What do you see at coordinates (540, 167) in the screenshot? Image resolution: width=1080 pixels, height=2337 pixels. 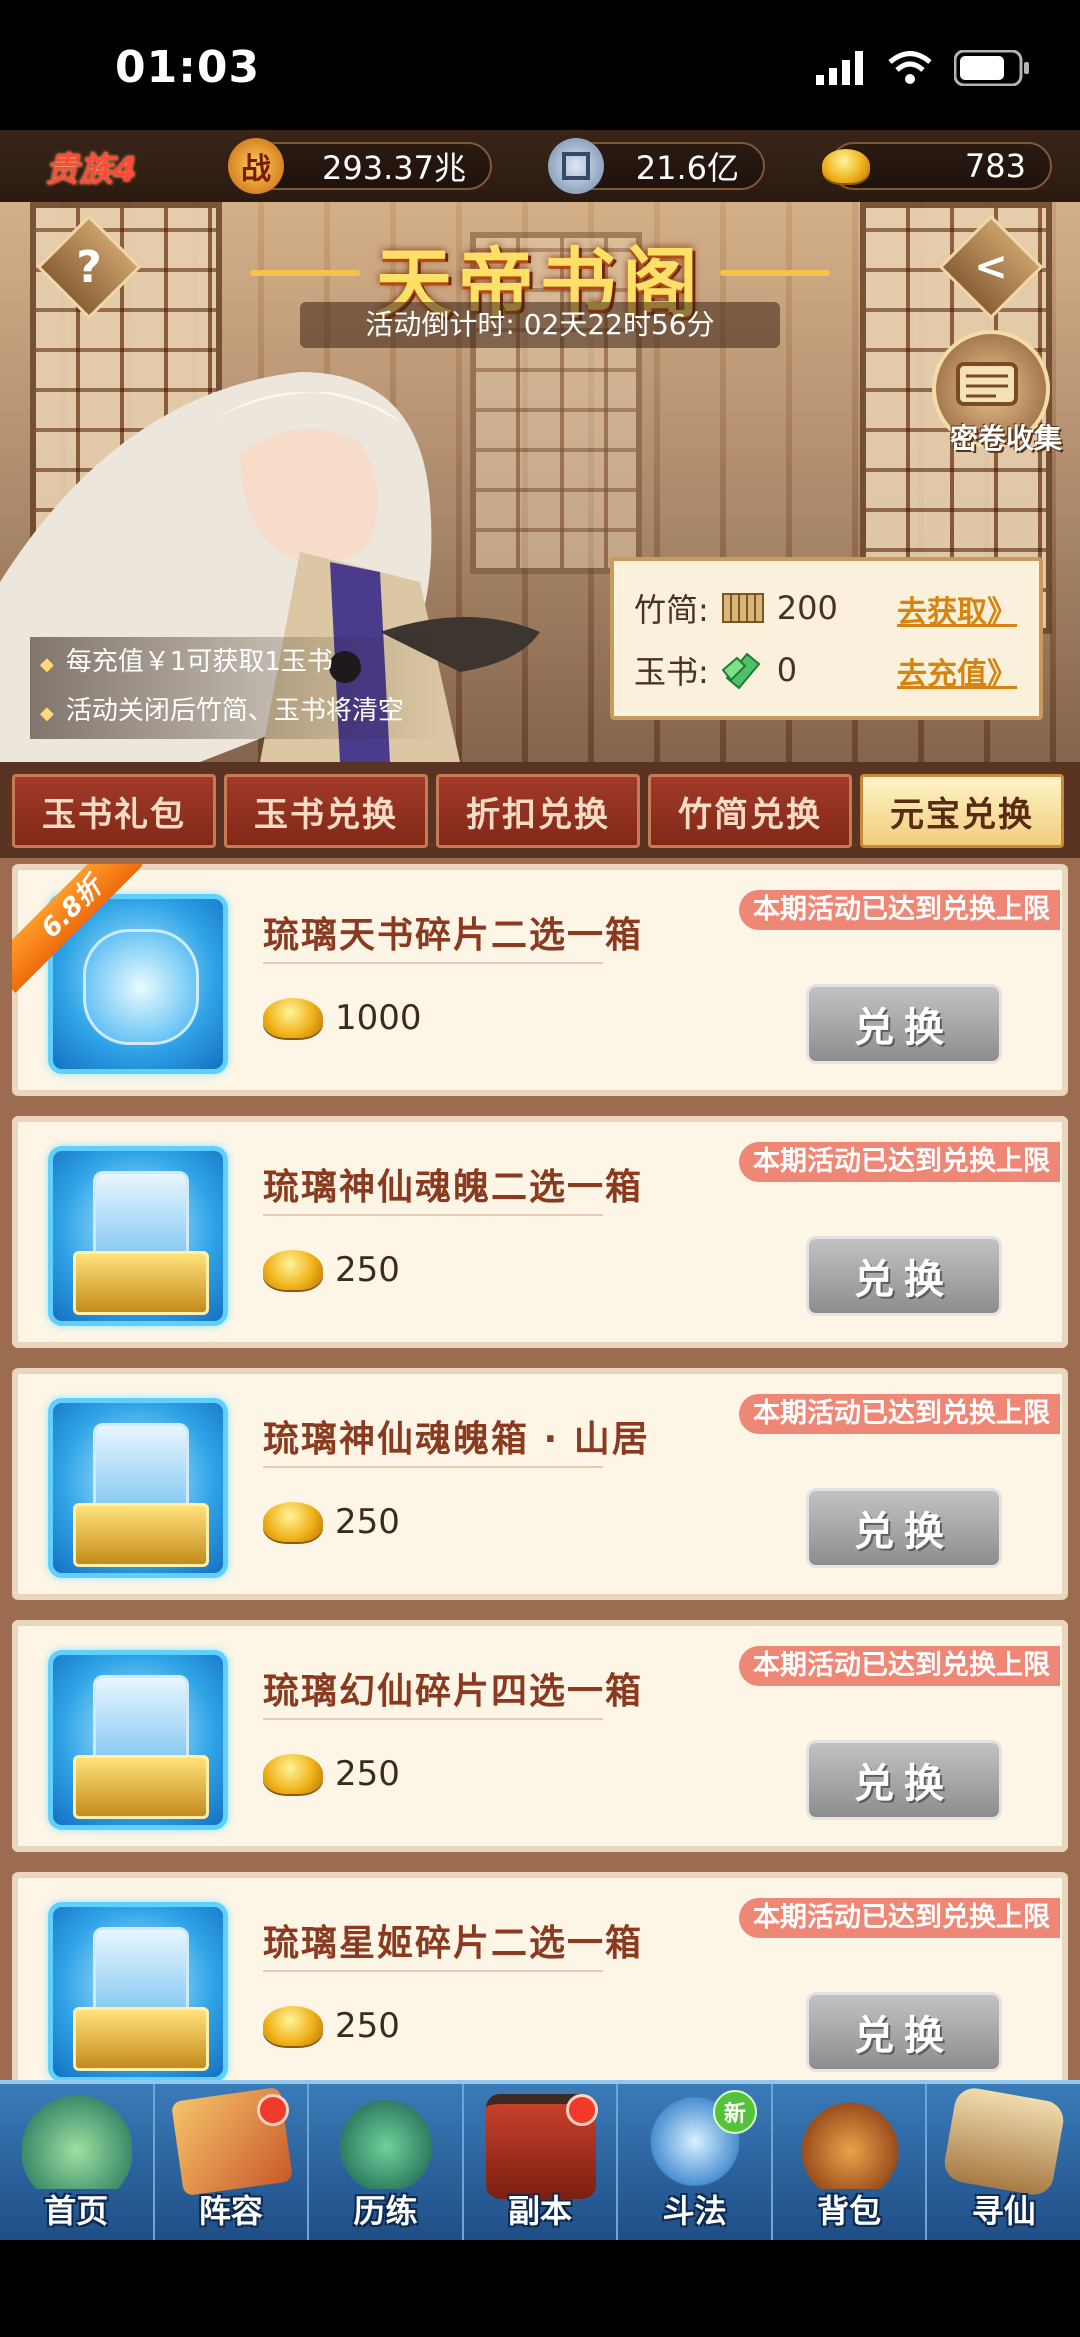 I see `resource-bar: 贵族4 战 293.37兆 21.6亿 783` at bounding box center [540, 167].